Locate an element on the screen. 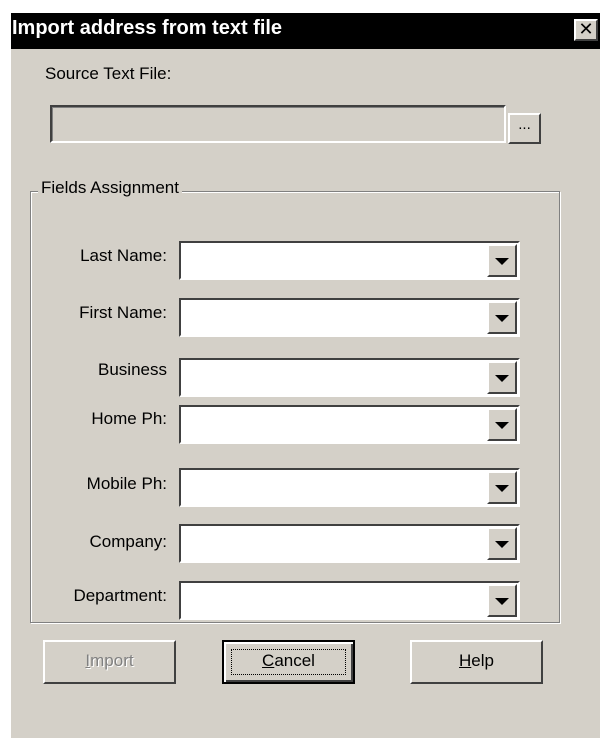  first-name-label: First Name: is located at coordinates (123, 312).